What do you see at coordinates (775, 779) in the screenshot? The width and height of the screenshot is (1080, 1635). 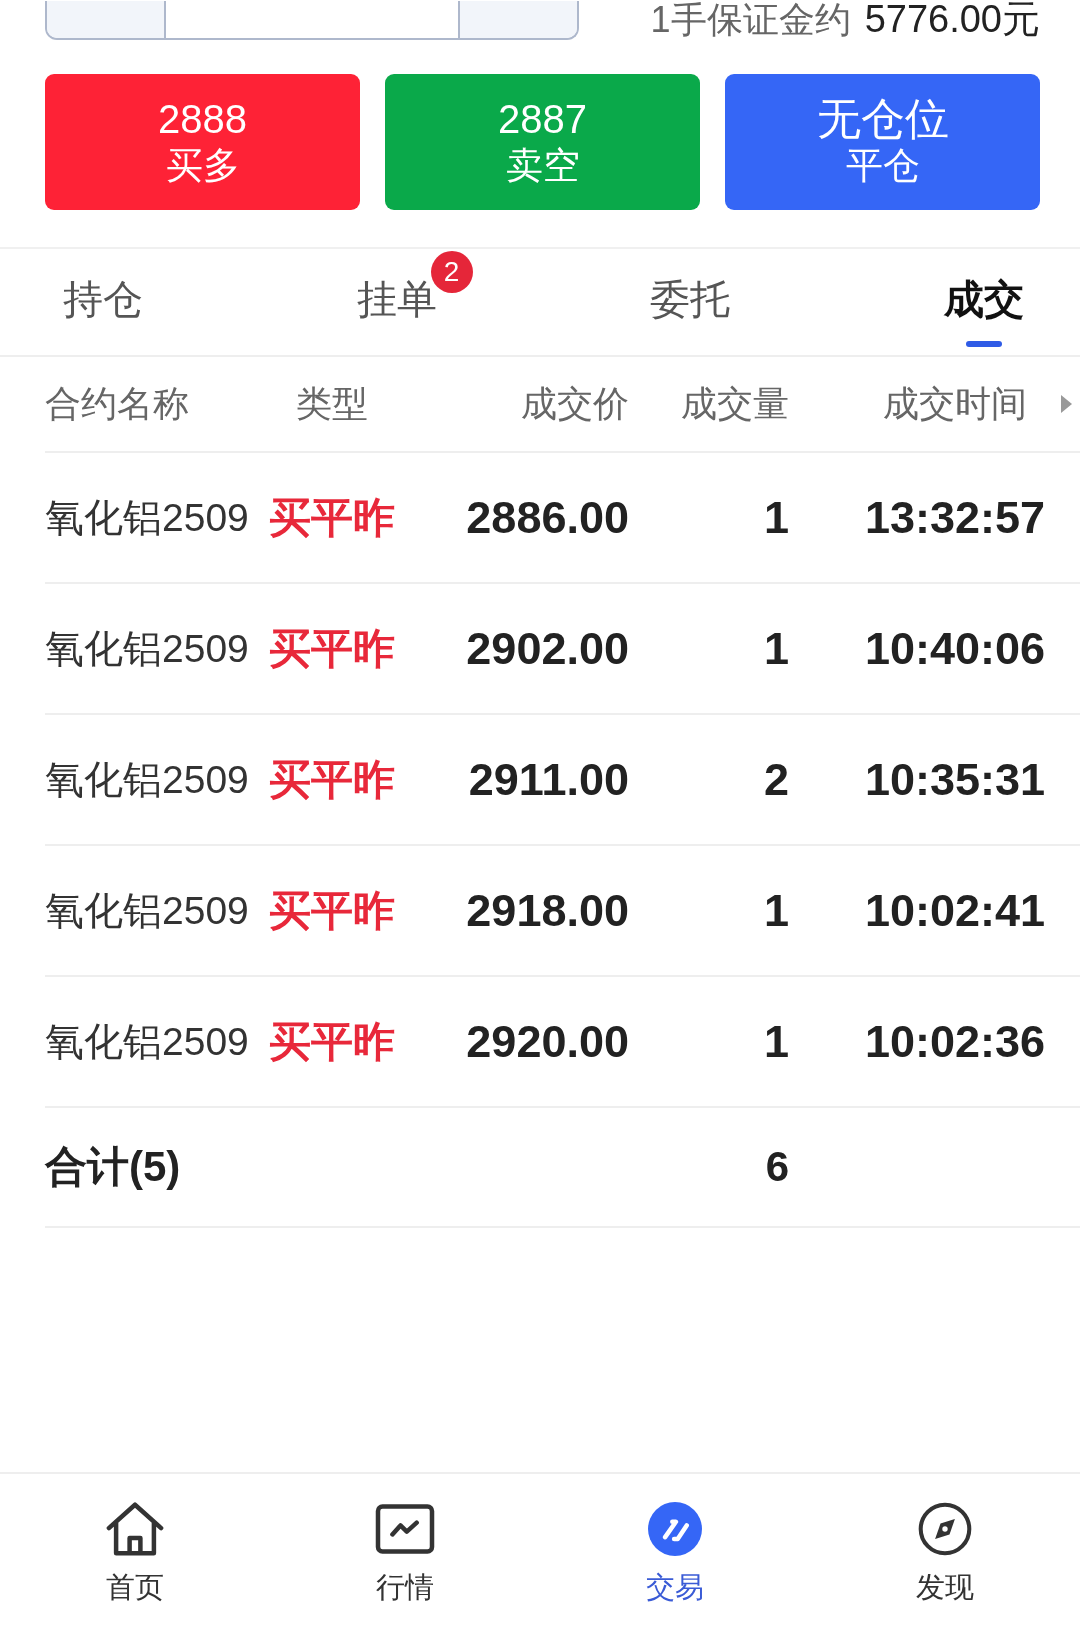 I see `volume-cell-text: 2` at bounding box center [775, 779].